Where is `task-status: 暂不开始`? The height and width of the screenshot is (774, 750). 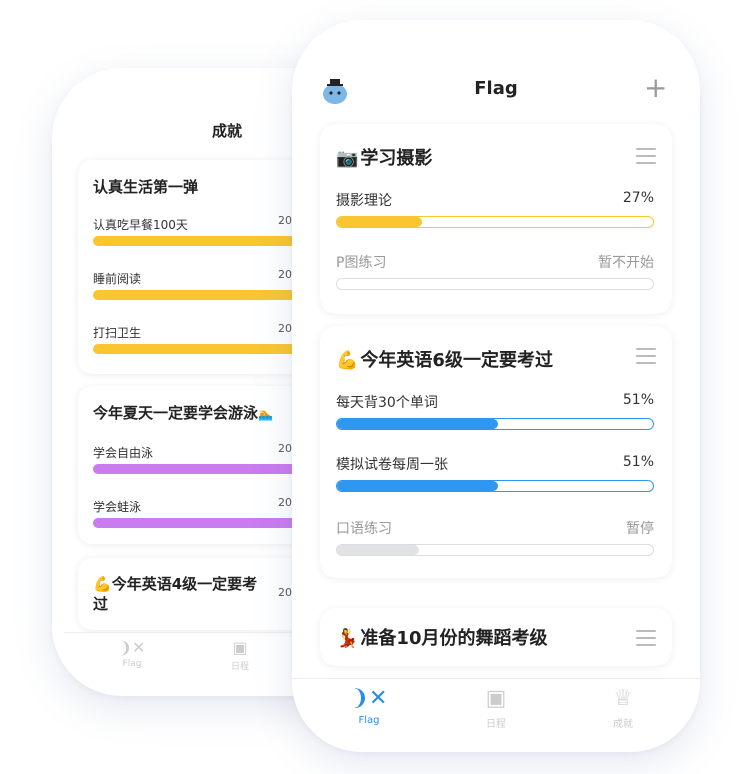 task-status: 暂不开始 is located at coordinates (626, 263).